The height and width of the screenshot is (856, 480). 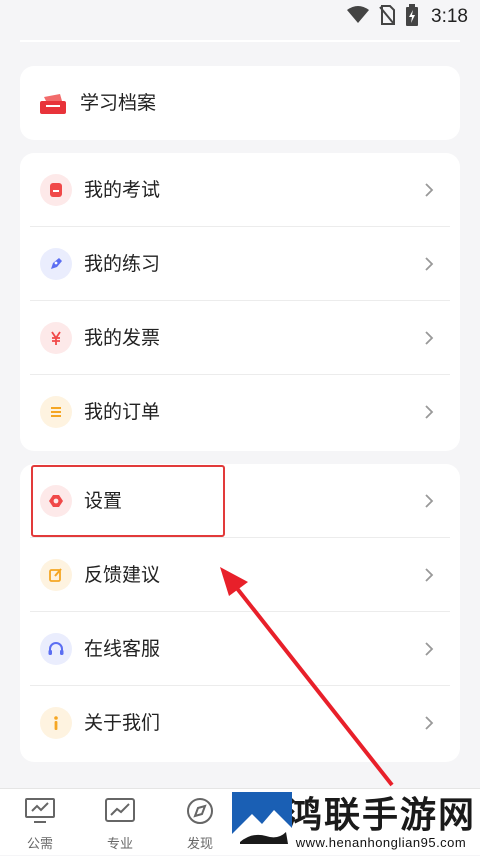 I want to click on watermark-url: www.henanhonglian95.com, so click(x=381, y=842).